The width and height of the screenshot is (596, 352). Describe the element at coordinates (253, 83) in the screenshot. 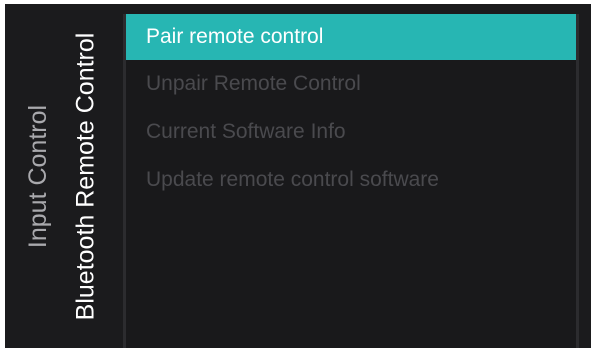

I see `menu-item-label: Unpair Remote Control` at that location.